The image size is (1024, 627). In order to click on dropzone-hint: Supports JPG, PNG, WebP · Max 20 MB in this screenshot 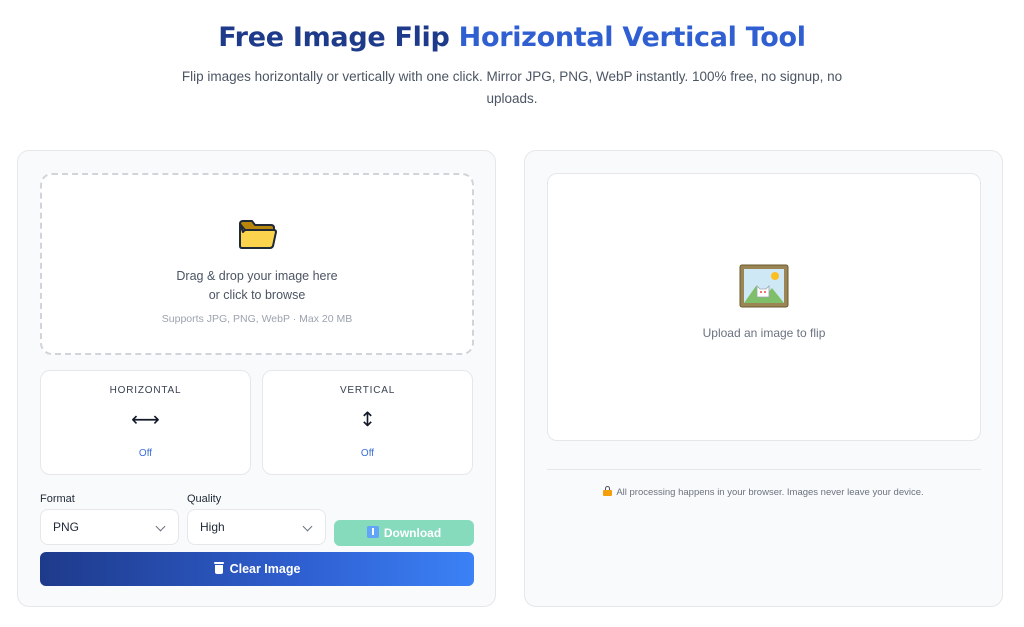, I will do `click(257, 319)`.